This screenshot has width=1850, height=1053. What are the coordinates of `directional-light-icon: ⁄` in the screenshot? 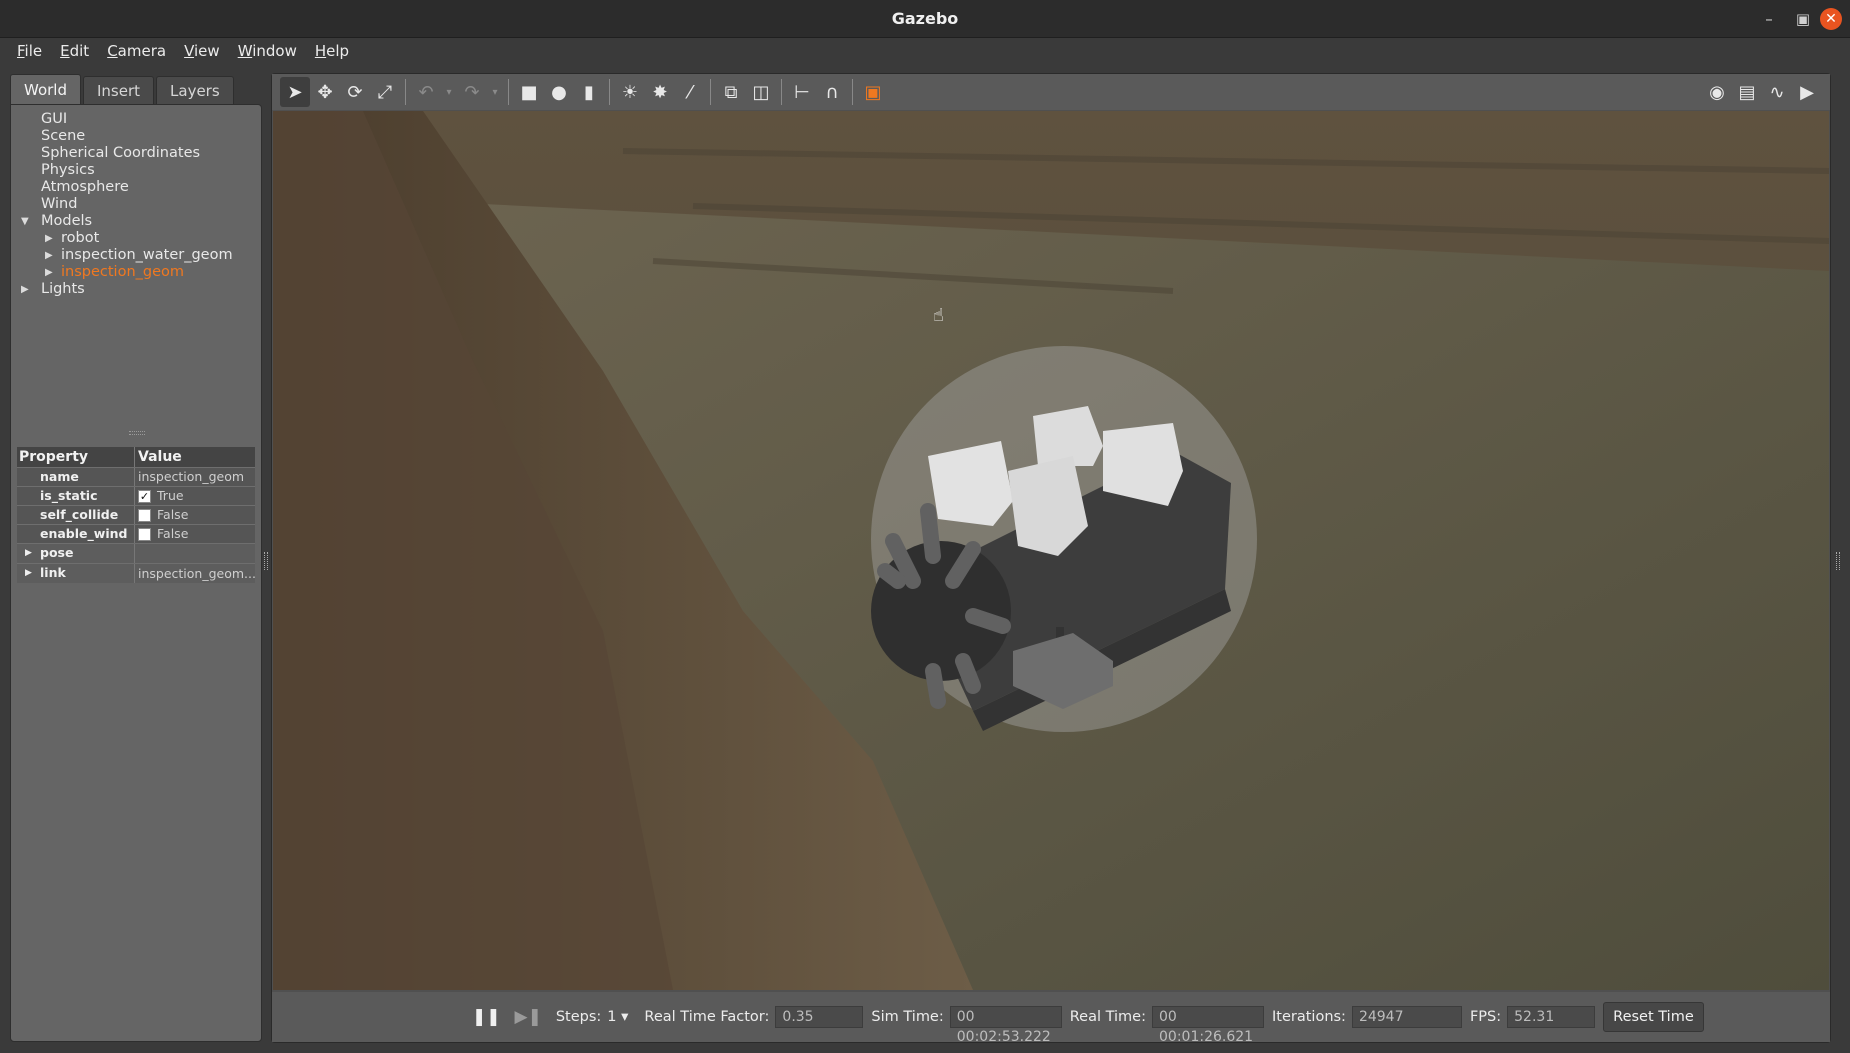 It's located at (690, 92).